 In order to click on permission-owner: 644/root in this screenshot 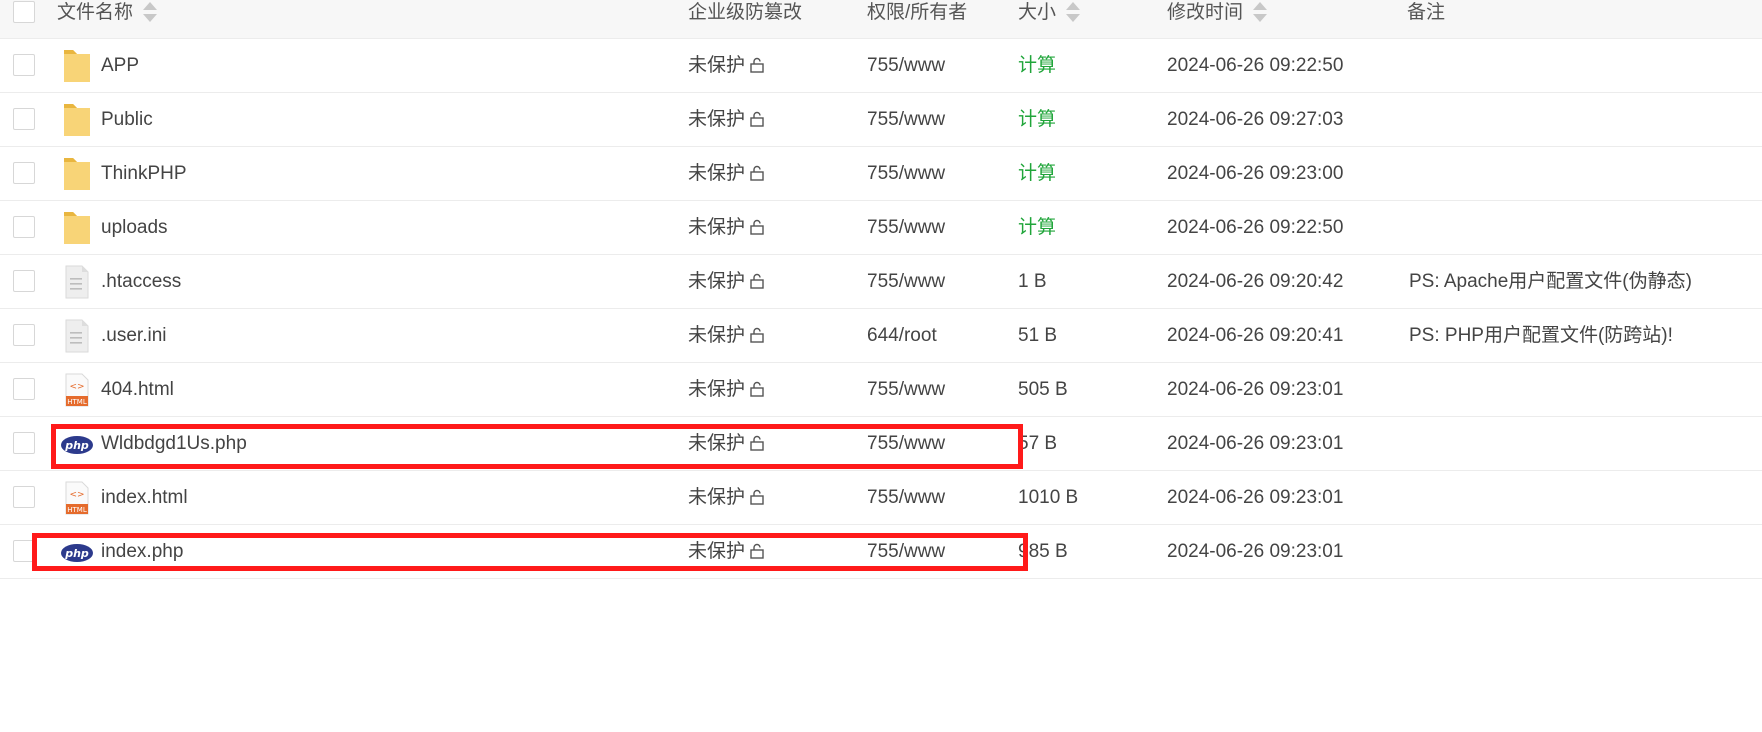, I will do `click(902, 335)`.